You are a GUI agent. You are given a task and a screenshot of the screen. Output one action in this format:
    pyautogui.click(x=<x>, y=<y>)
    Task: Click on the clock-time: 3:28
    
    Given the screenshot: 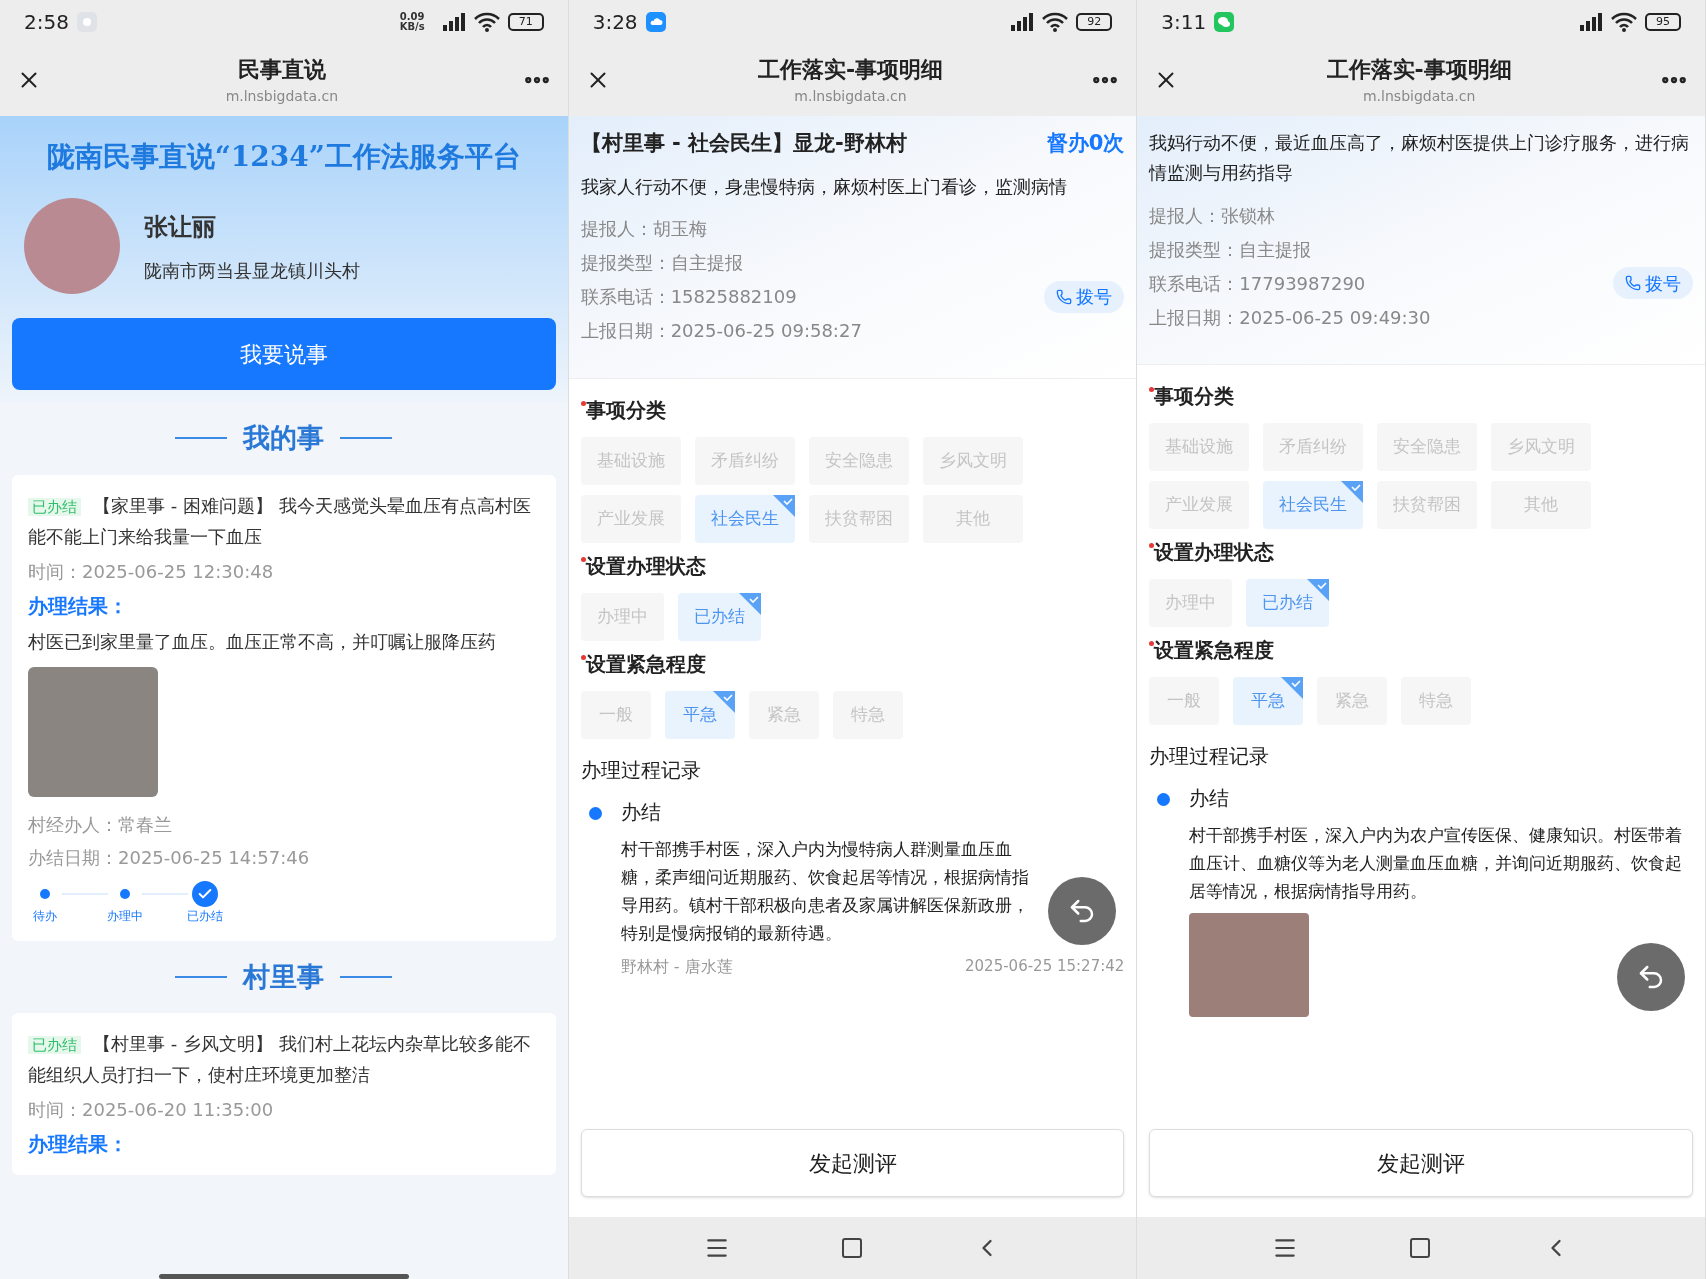 What is the action you would take?
    pyautogui.click(x=615, y=22)
    